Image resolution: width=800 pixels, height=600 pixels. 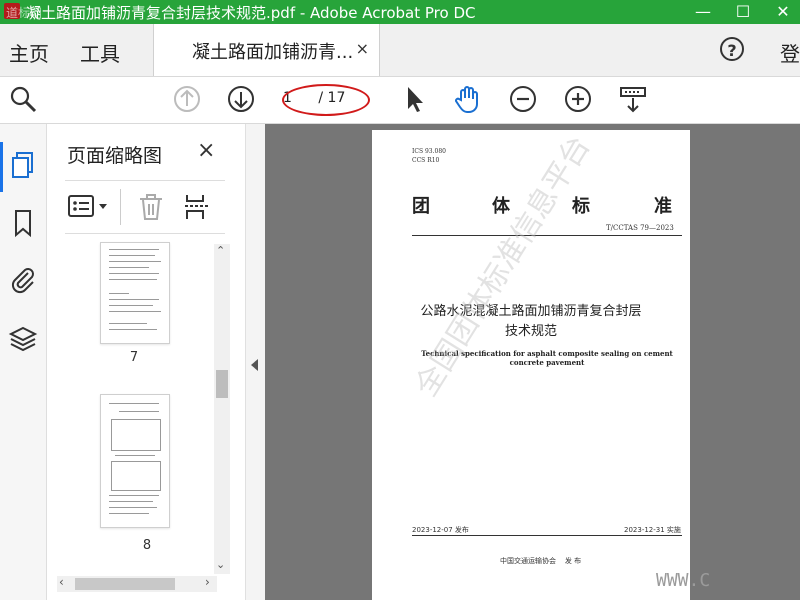 I want to click on tools-menu: 工具, so click(x=100, y=52).